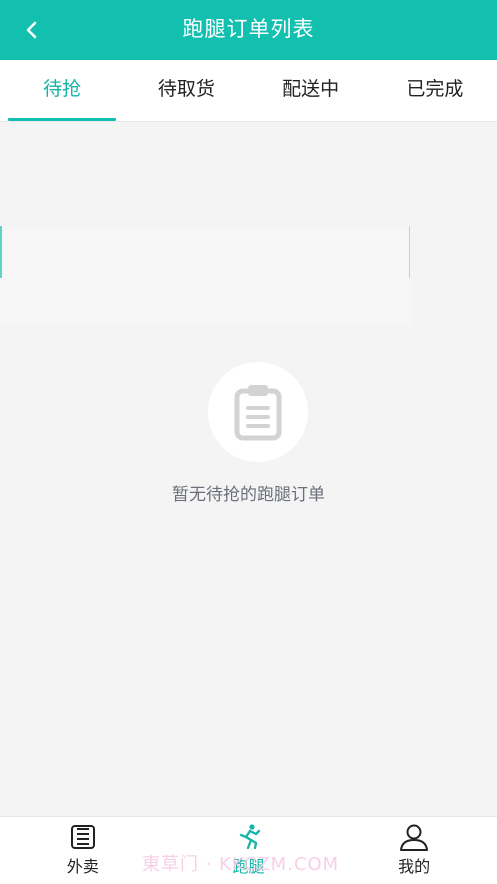  What do you see at coordinates (414, 837) in the screenshot?
I see `person-icon` at bounding box center [414, 837].